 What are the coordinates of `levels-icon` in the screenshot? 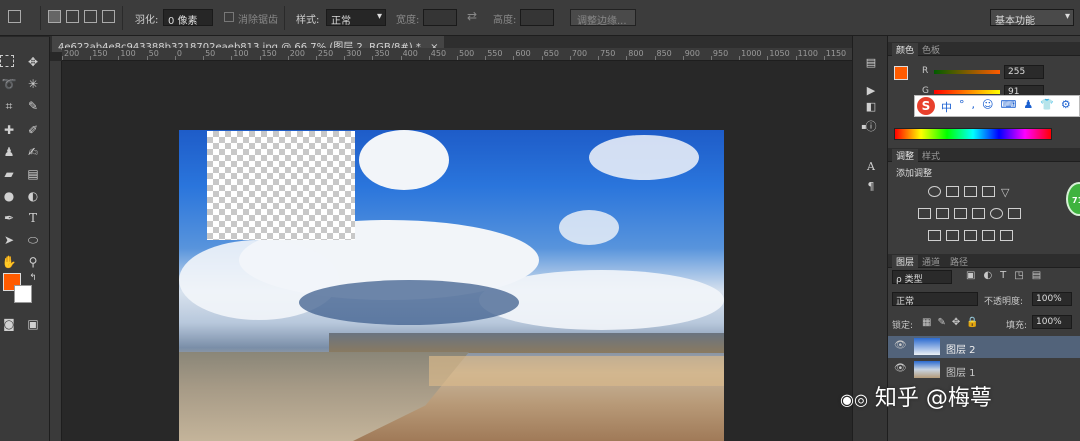 It's located at (952, 191).